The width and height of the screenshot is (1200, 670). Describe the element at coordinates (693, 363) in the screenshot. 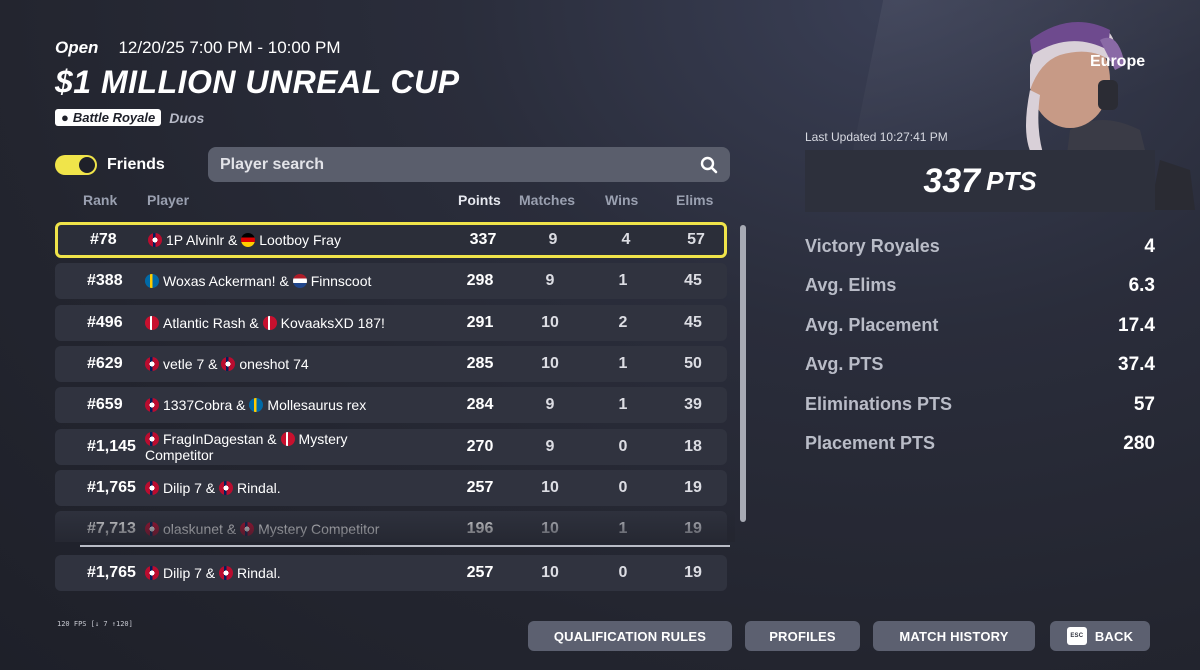

I see `row-elims: 50` at that location.